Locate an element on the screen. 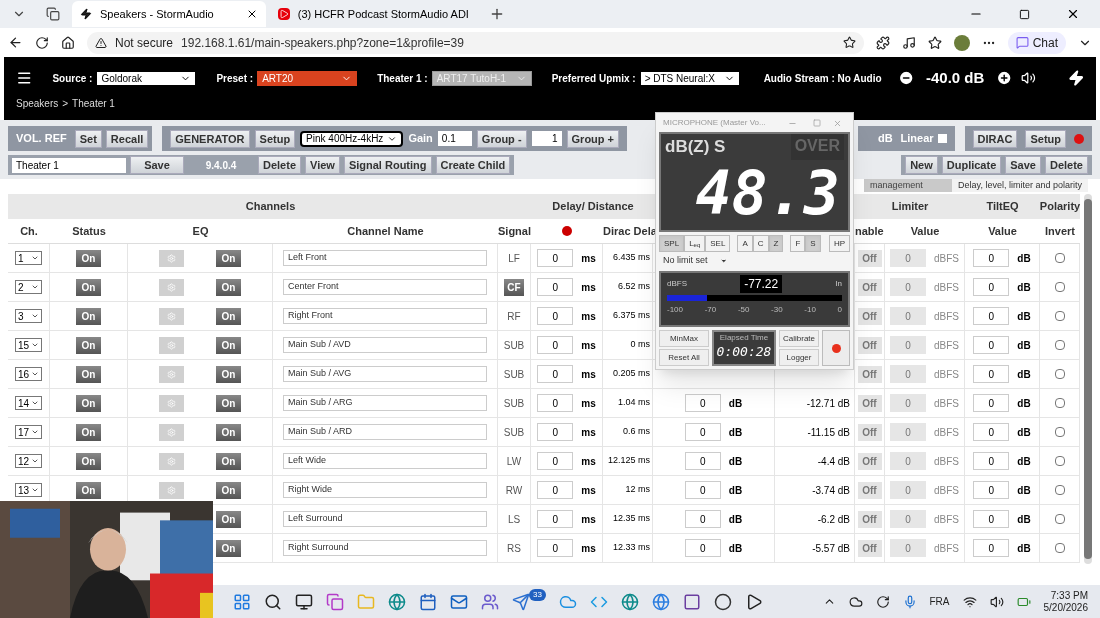  task-view-icon is located at coordinates (304, 601).